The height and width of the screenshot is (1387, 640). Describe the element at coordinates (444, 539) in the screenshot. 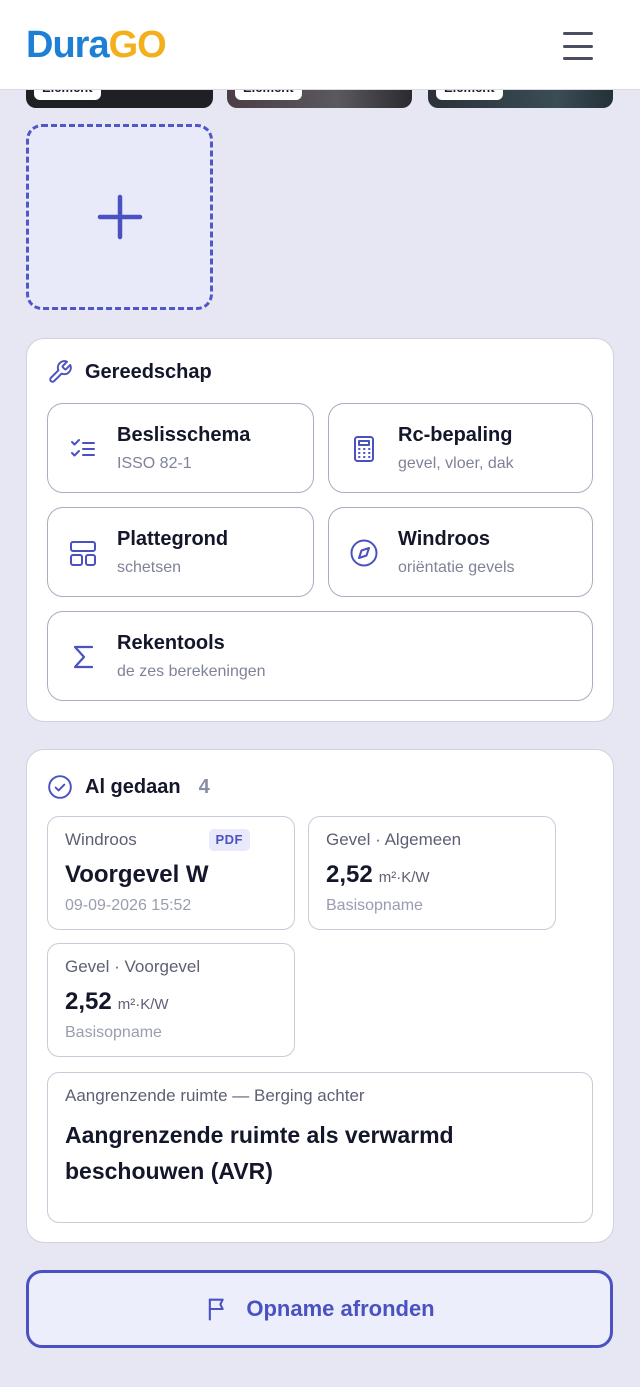

I see `tool-name: Windroos` at that location.